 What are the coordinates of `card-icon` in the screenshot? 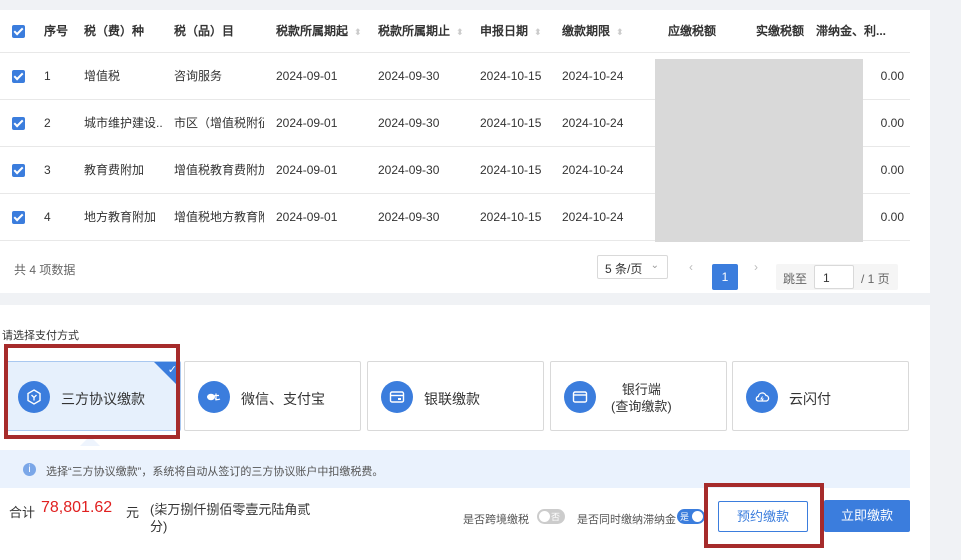 It's located at (397, 397).